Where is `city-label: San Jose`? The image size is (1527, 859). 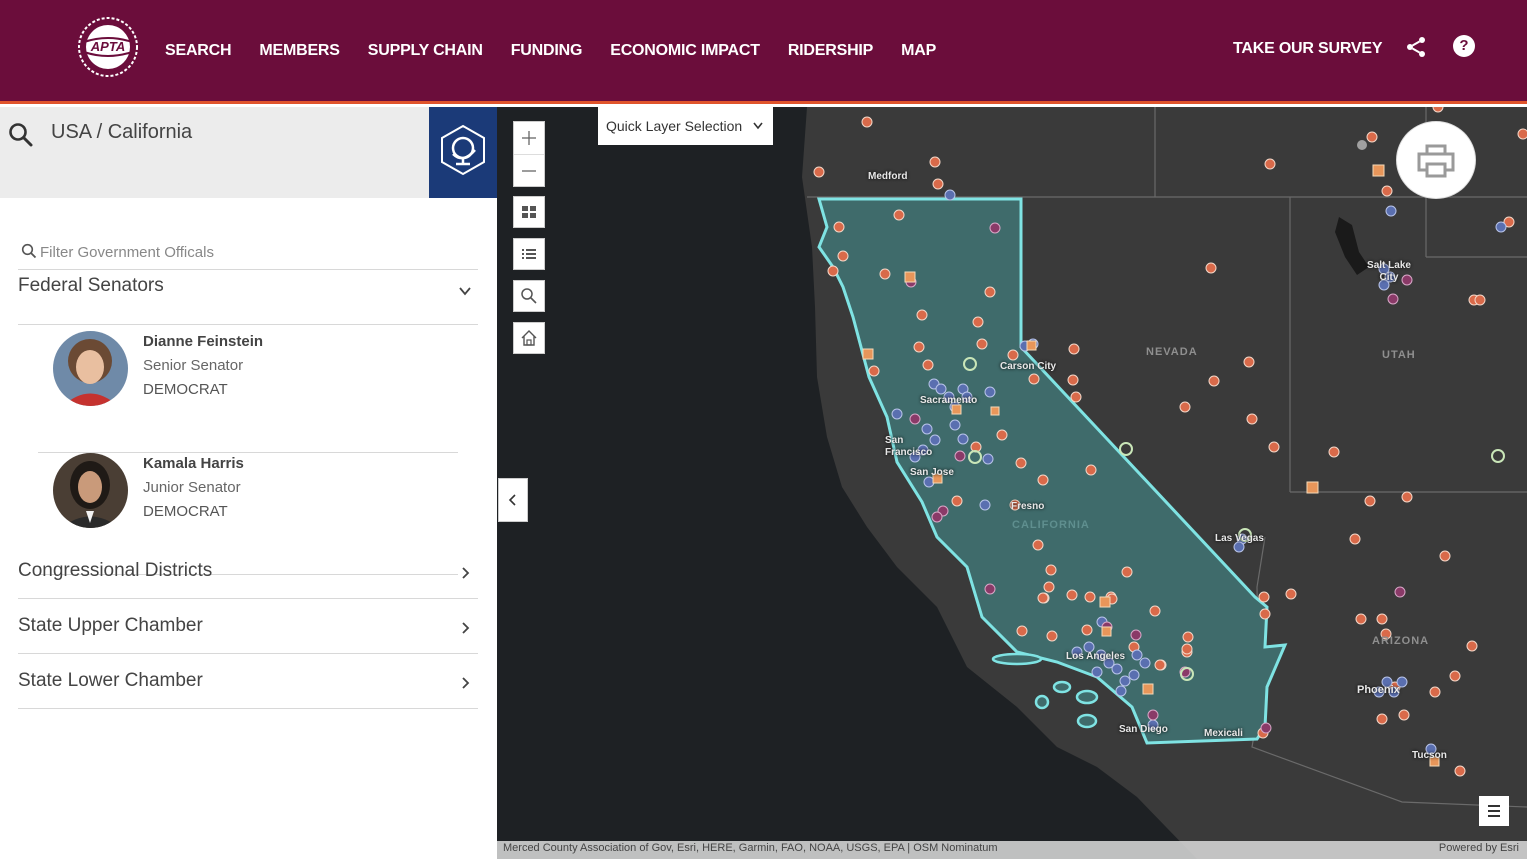
city-label: San Jose is located at coordinates (932, 472).